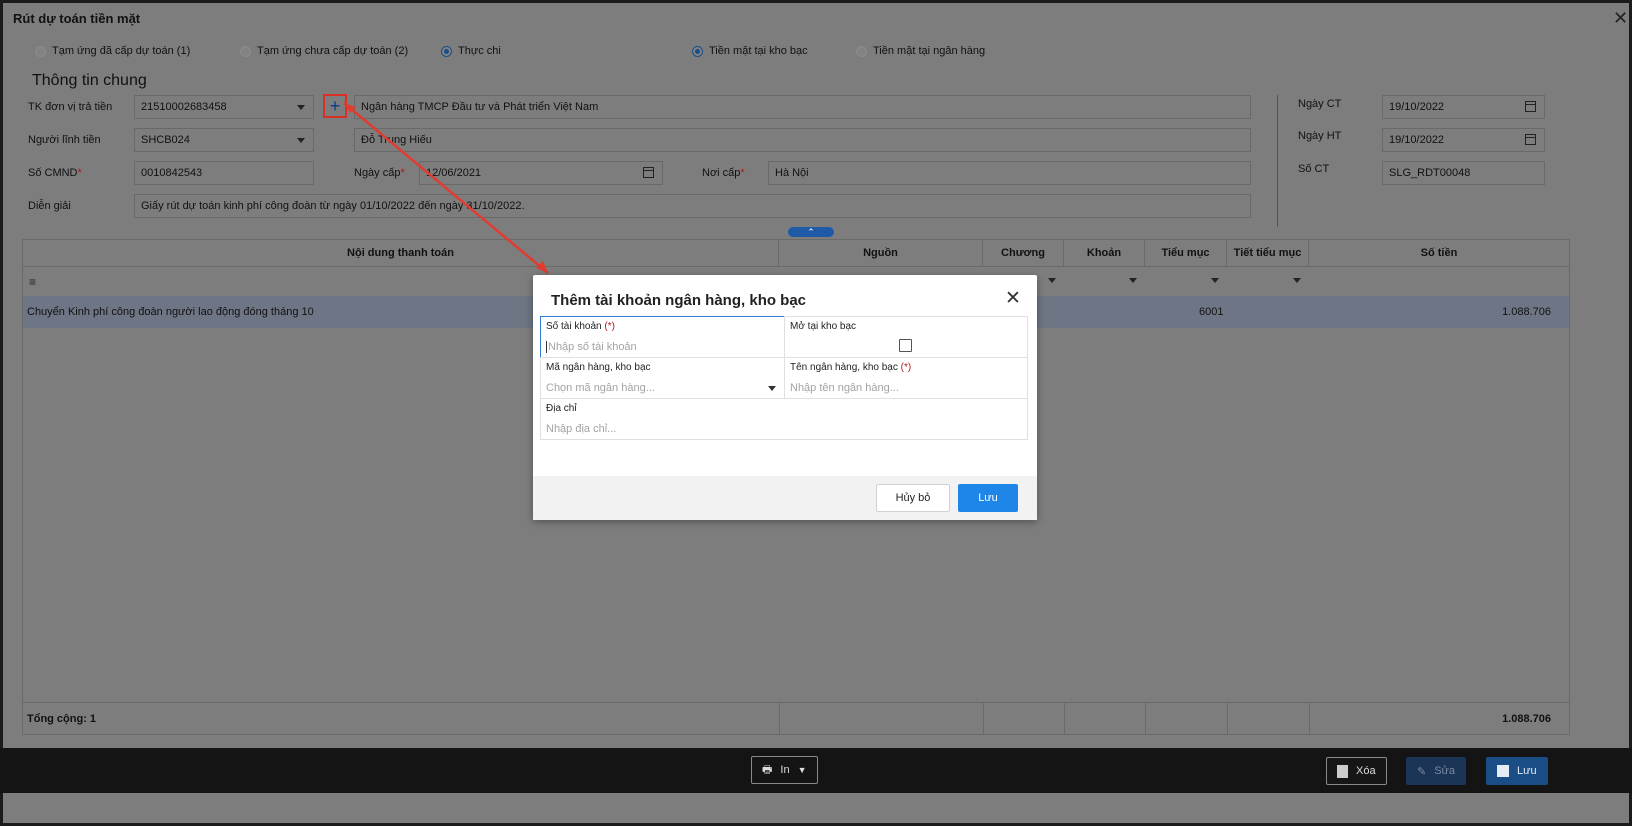 This screenshot has width=1632, height=826. I want to click on filter-icon: ≡, so click(32, 282).